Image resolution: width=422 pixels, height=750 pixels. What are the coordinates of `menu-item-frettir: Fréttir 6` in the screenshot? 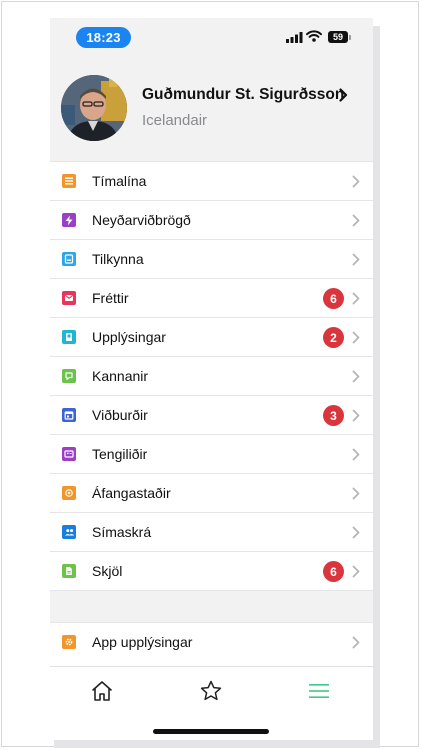 It's located at (211, 297).